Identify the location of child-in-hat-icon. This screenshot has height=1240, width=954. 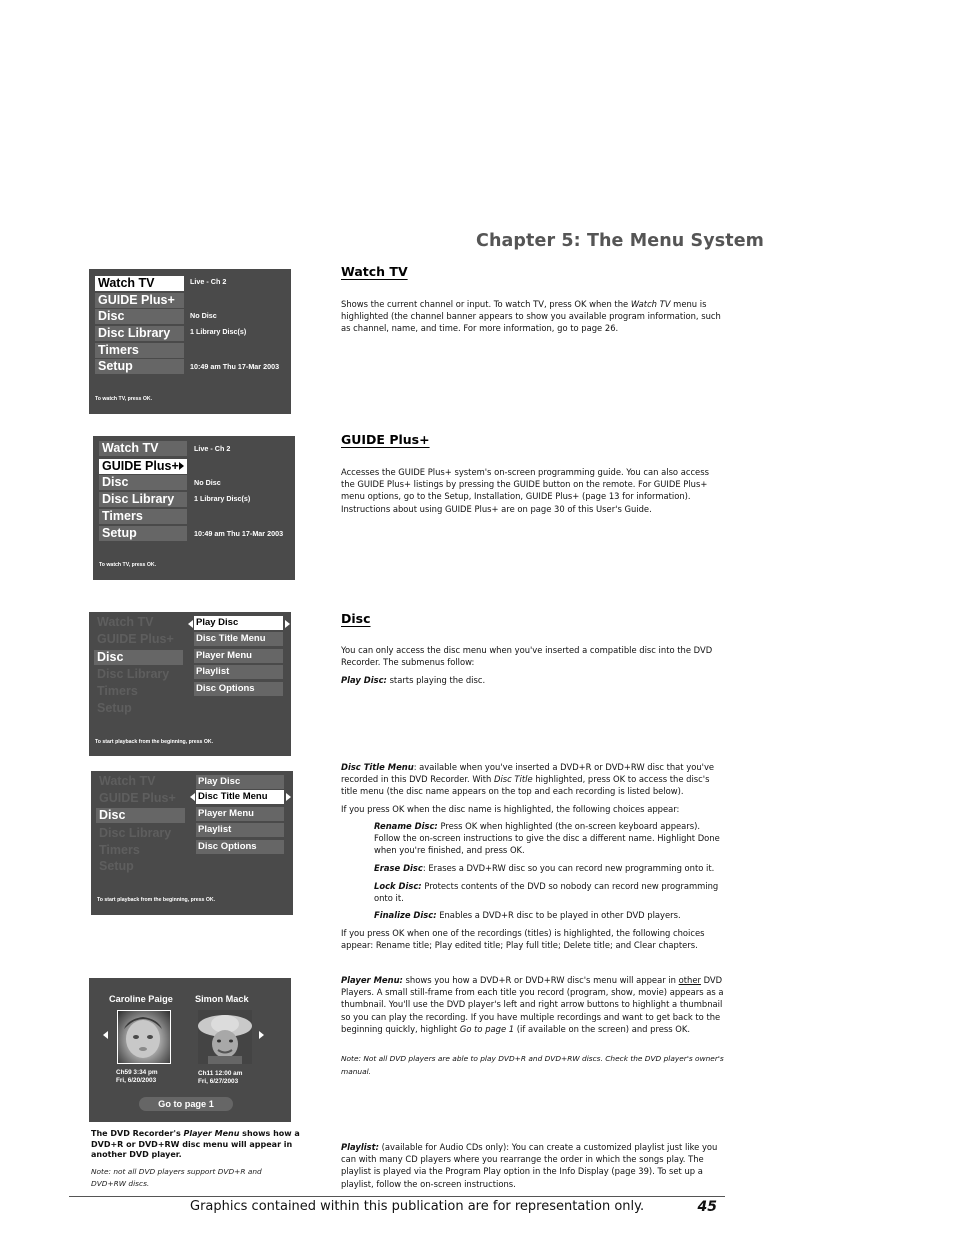
(225, 1037).